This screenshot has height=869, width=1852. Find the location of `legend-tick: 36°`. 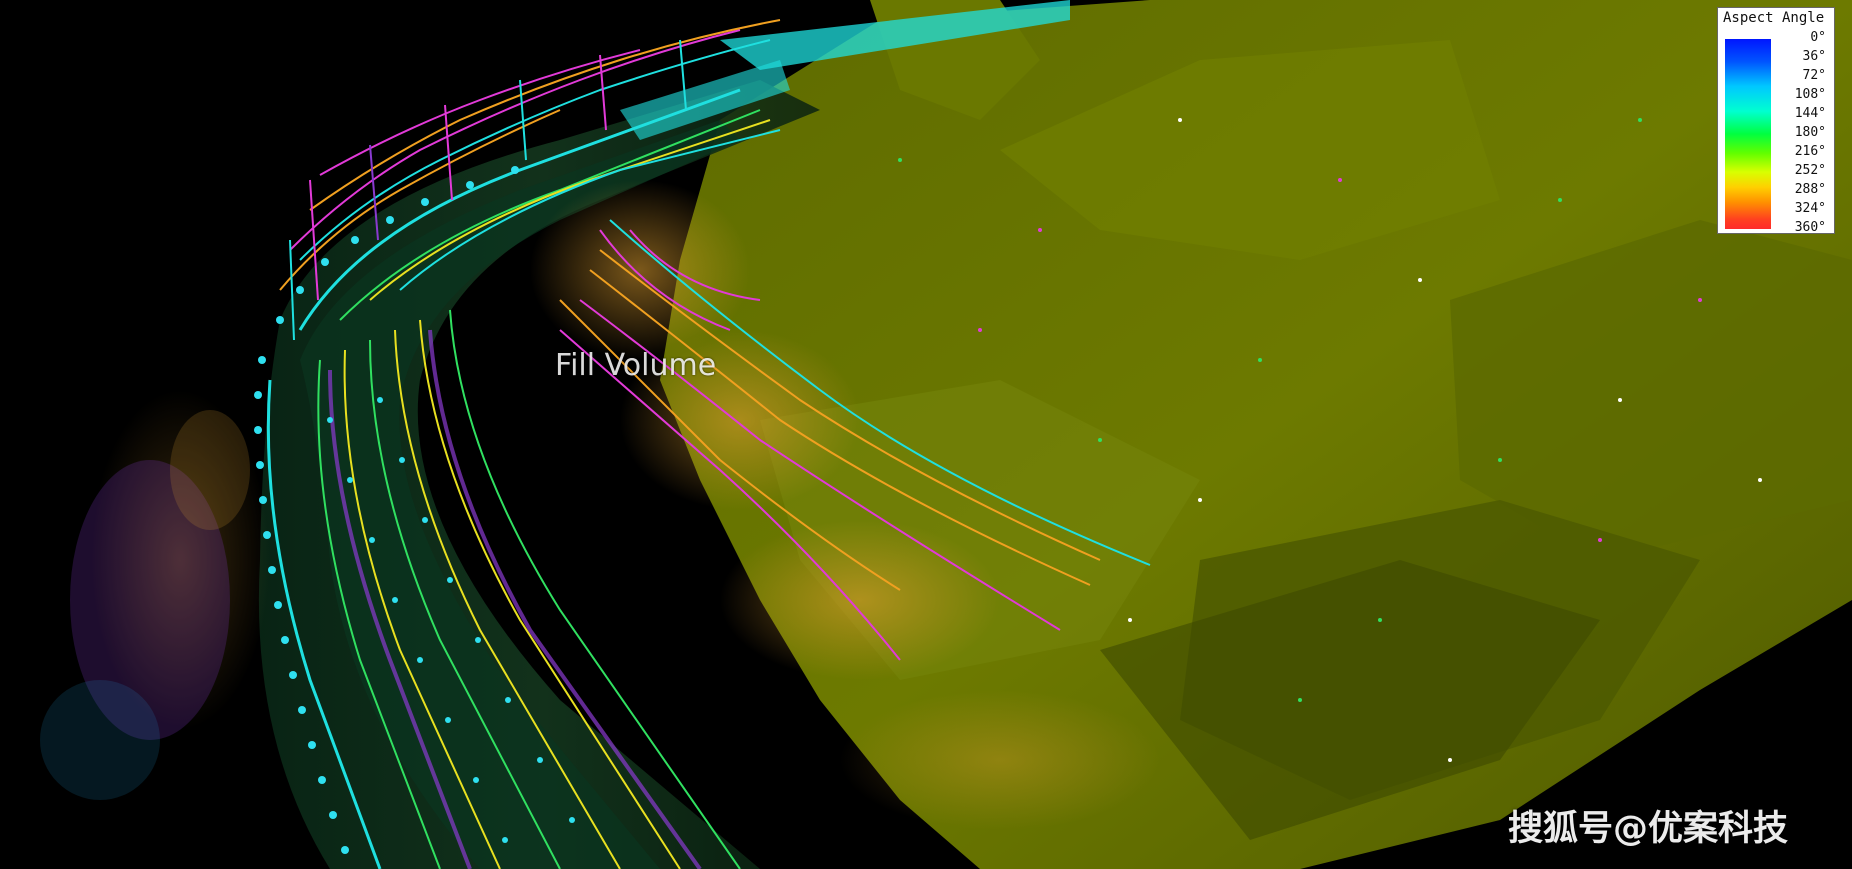

legend-tick: 36° is located at coordinates (1814, 56).